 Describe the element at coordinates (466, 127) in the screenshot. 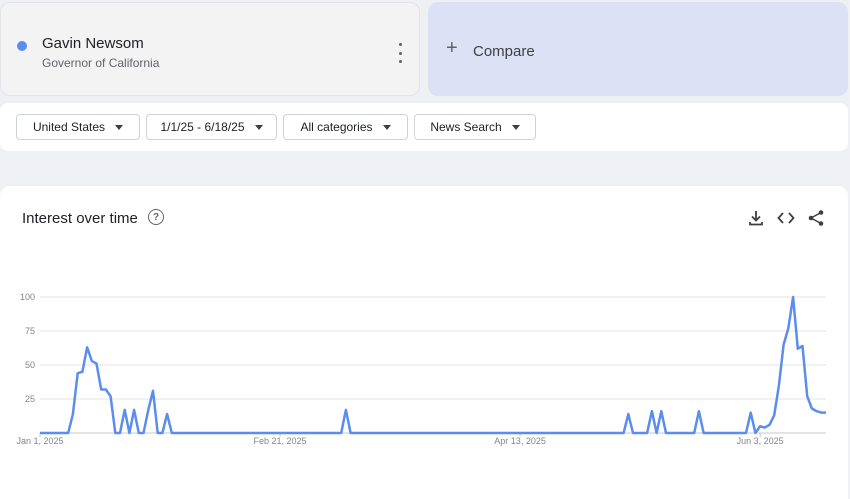

I see `search-type-filter-label: News Search` at that location.